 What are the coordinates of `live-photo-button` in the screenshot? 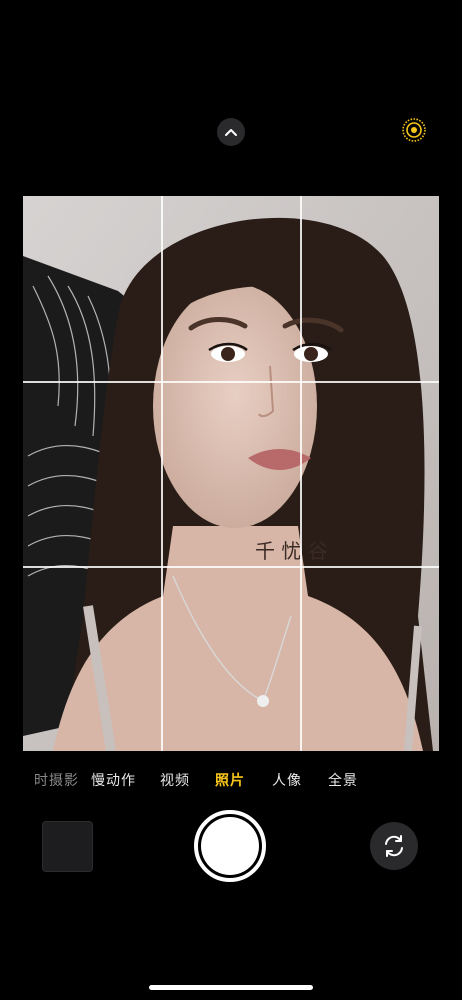 It's located at (414, 130).